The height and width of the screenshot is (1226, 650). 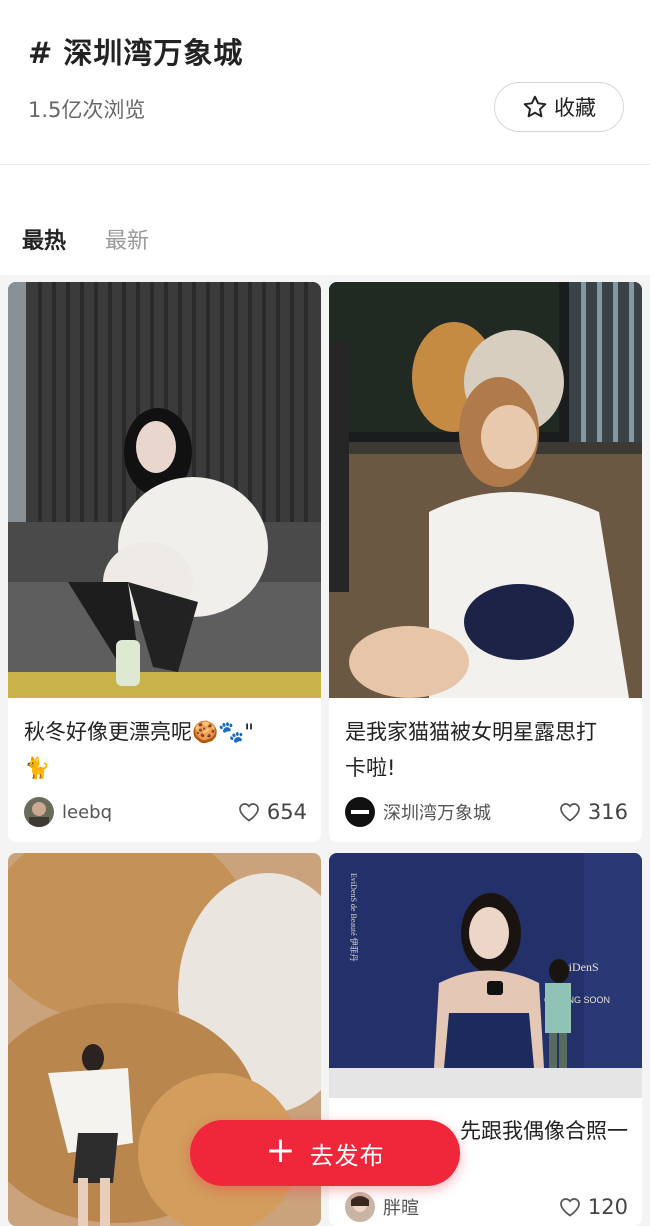 I want to click on author-name: 深圳湾万象城, so click(x=470, y=812).